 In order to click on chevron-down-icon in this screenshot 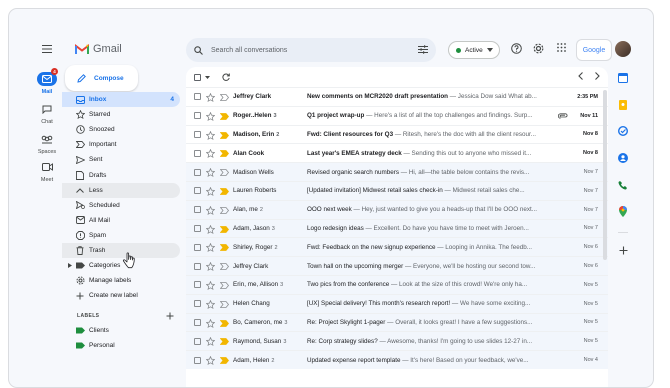, I will do `click(207, 77)`.